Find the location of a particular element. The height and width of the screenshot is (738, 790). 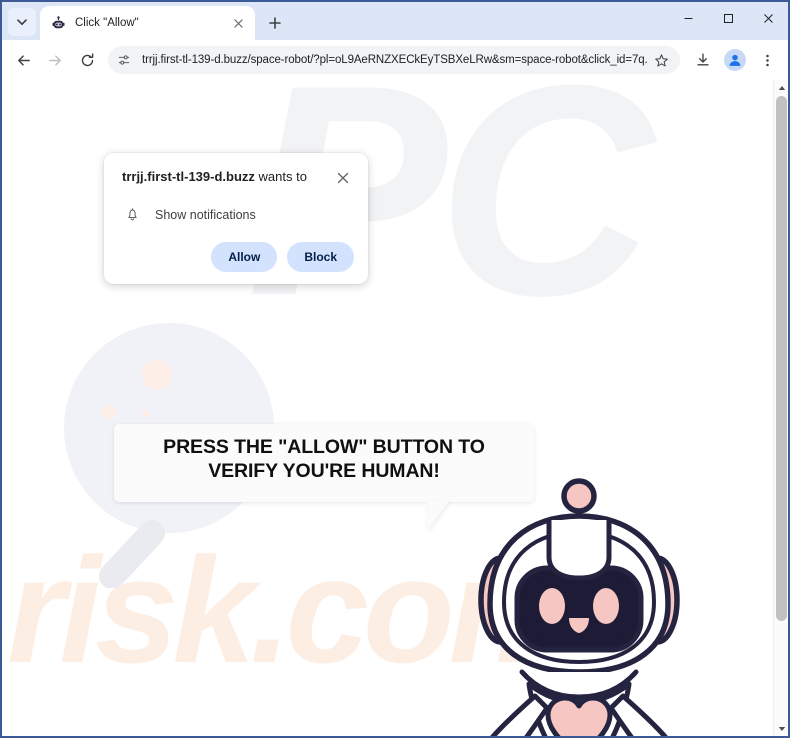

maximize-button is located at coordinates (728, 18).